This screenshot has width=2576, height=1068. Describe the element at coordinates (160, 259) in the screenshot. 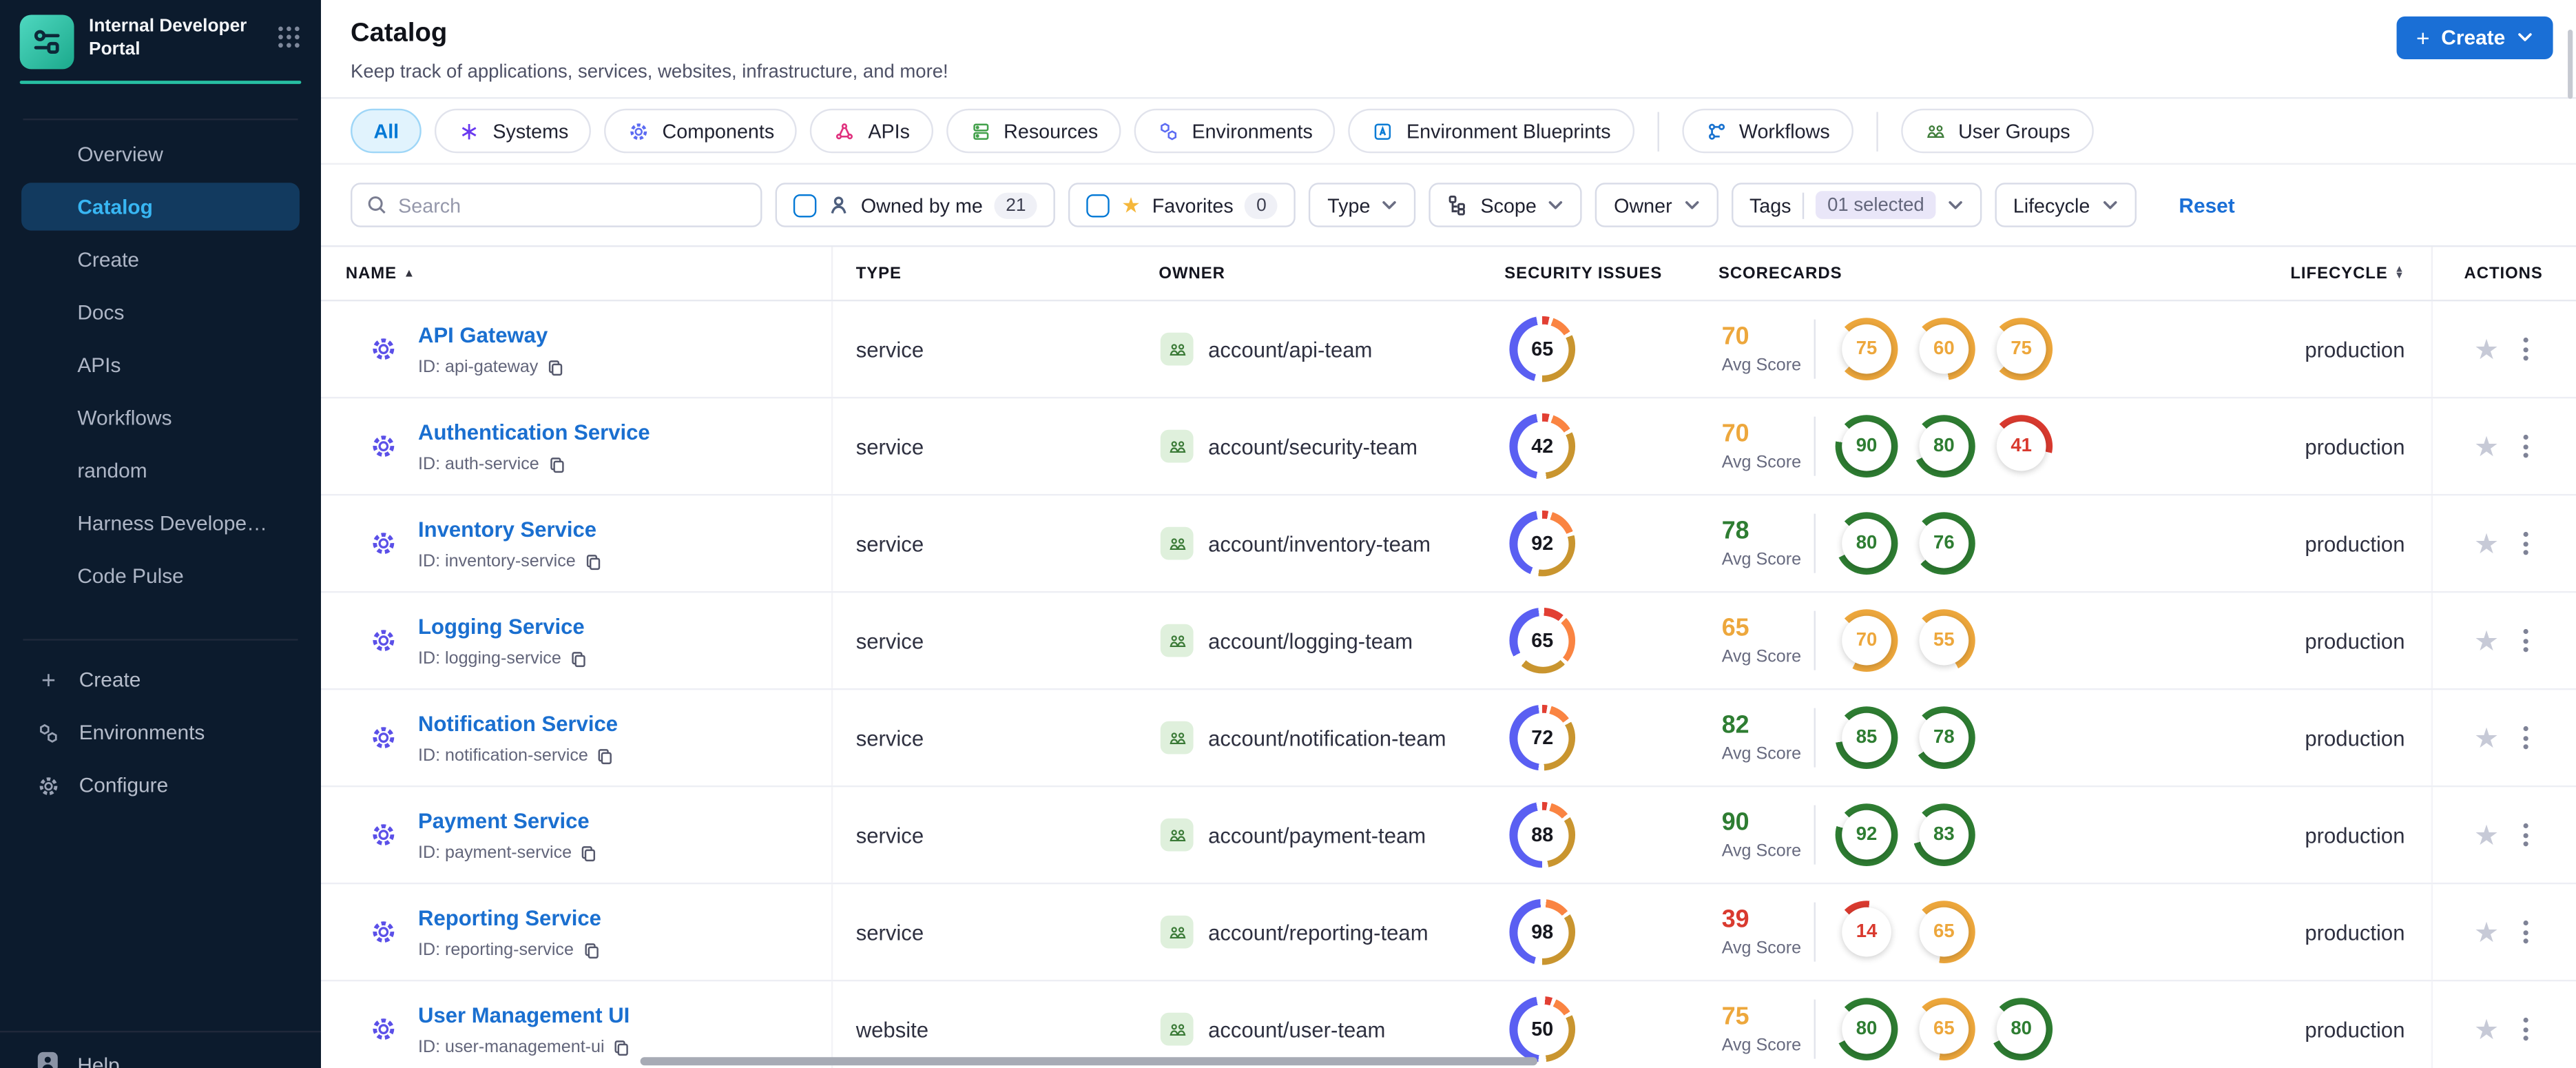

I see `sidebar-item-create: Create` at that location.